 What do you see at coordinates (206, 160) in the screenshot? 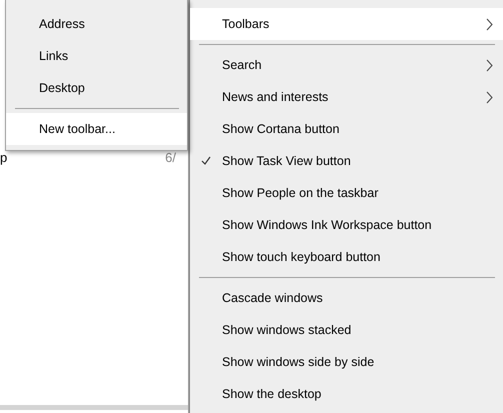
I see `checkmark-icon` at bounding box center [206, 160].